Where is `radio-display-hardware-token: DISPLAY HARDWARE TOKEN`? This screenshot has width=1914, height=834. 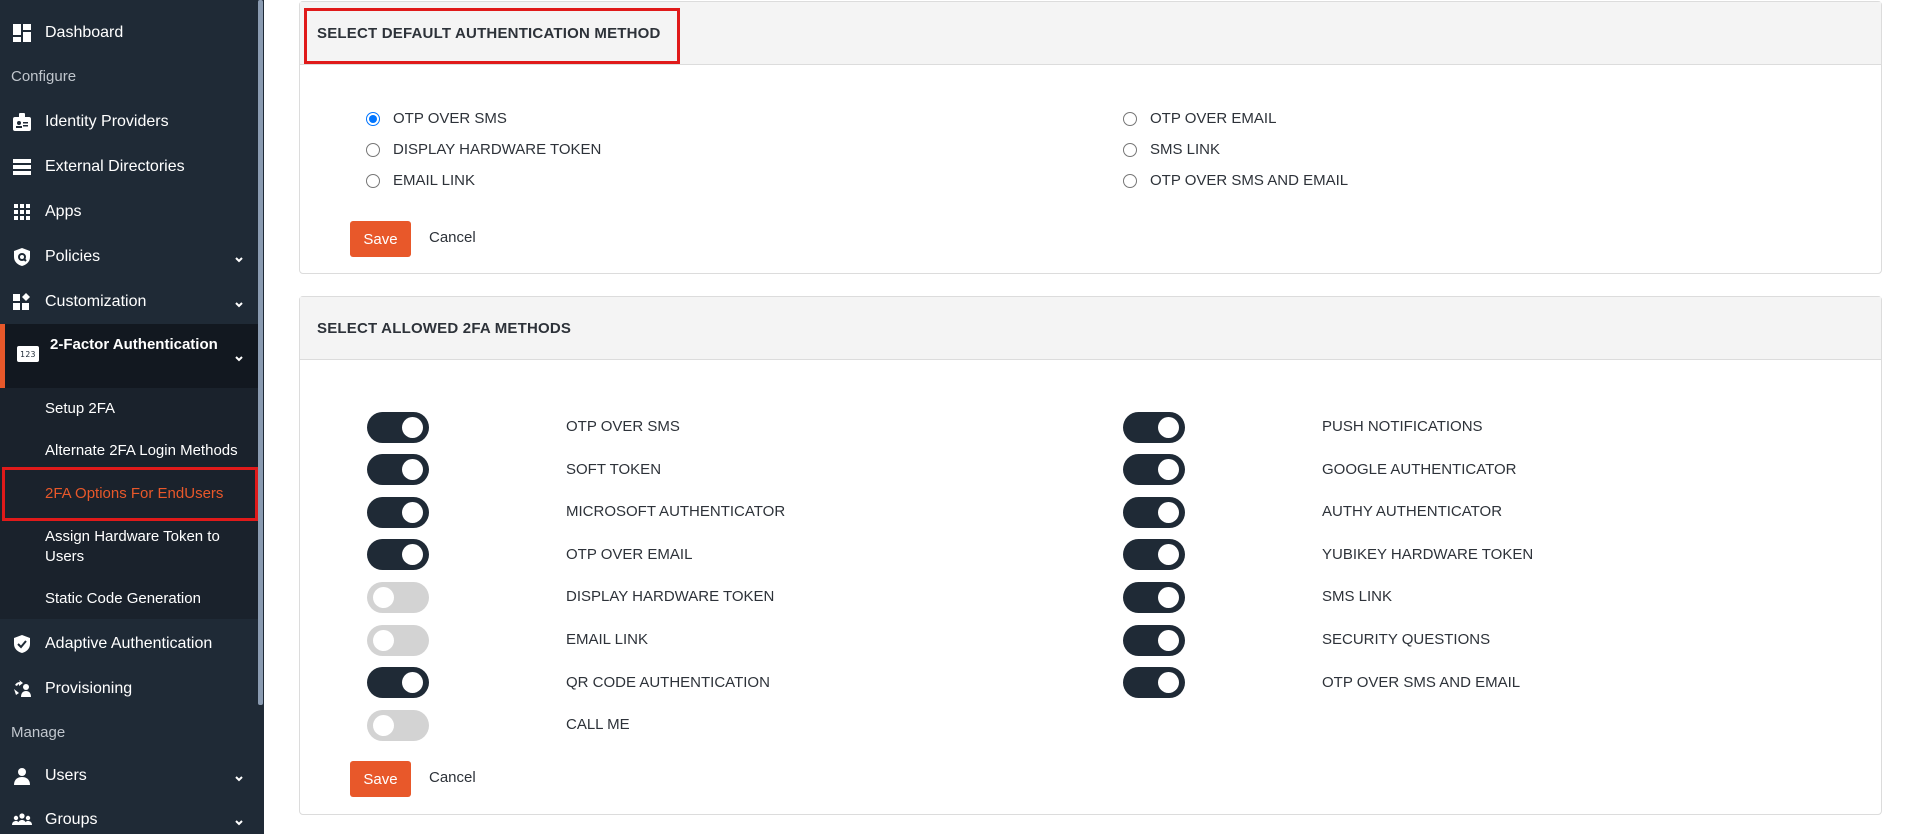
radio-display-hardware-token: DISPLAY HARDWARE TOKEN is located at coordinates (483, 149).